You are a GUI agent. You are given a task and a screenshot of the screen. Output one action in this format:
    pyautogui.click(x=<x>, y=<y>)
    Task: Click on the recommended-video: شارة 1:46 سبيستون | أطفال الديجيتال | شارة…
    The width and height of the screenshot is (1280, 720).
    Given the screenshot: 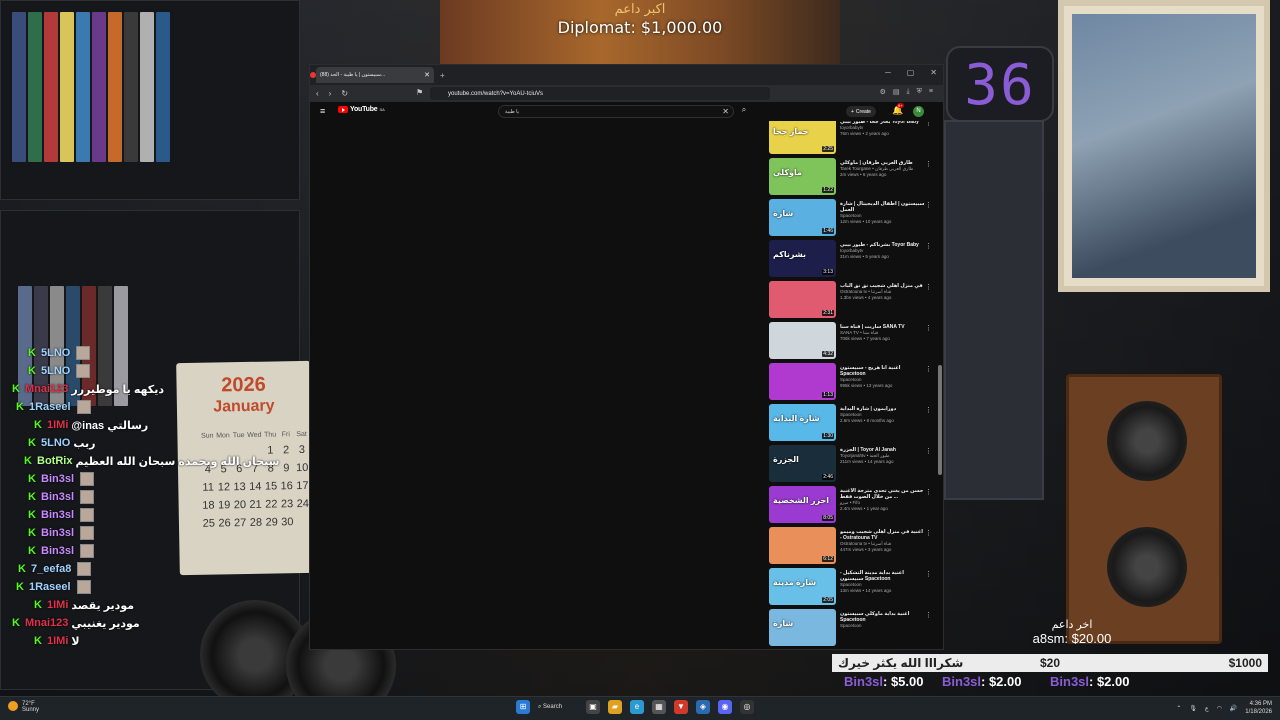 What is the action you would take?
    pyautogui.click(x=853, y=218)
    